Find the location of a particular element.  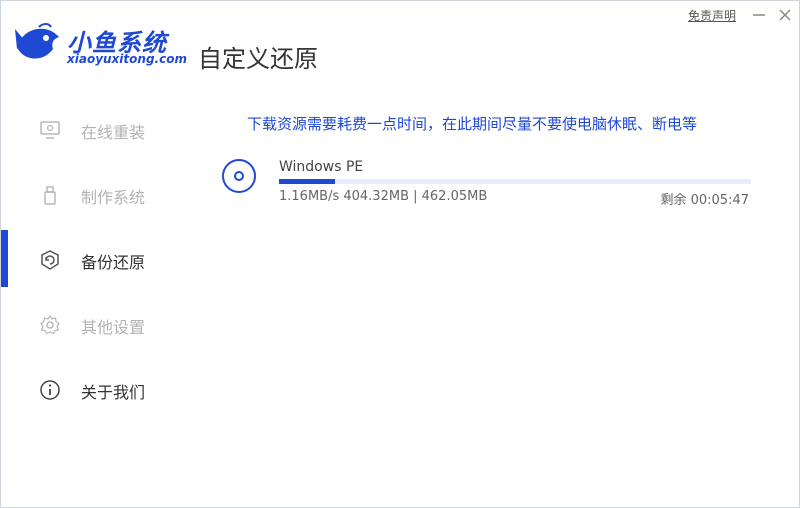

sidebar-item-other-settings: 其他设置 is located at coordinates (91, 324).